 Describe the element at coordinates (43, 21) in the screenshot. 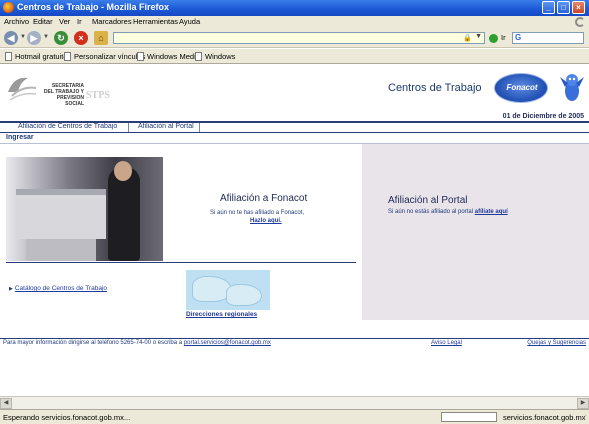

I see `menu-editar: Editar` at that location.